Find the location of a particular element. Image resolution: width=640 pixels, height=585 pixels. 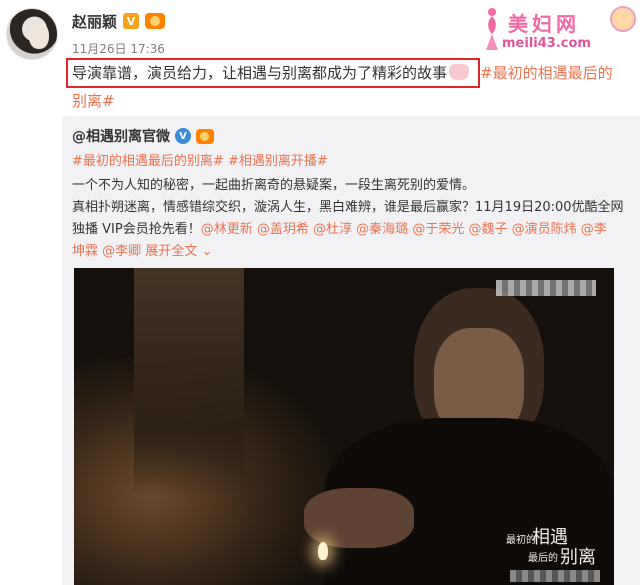

mention-link: @林更新 is located at coordinates (227, 229).